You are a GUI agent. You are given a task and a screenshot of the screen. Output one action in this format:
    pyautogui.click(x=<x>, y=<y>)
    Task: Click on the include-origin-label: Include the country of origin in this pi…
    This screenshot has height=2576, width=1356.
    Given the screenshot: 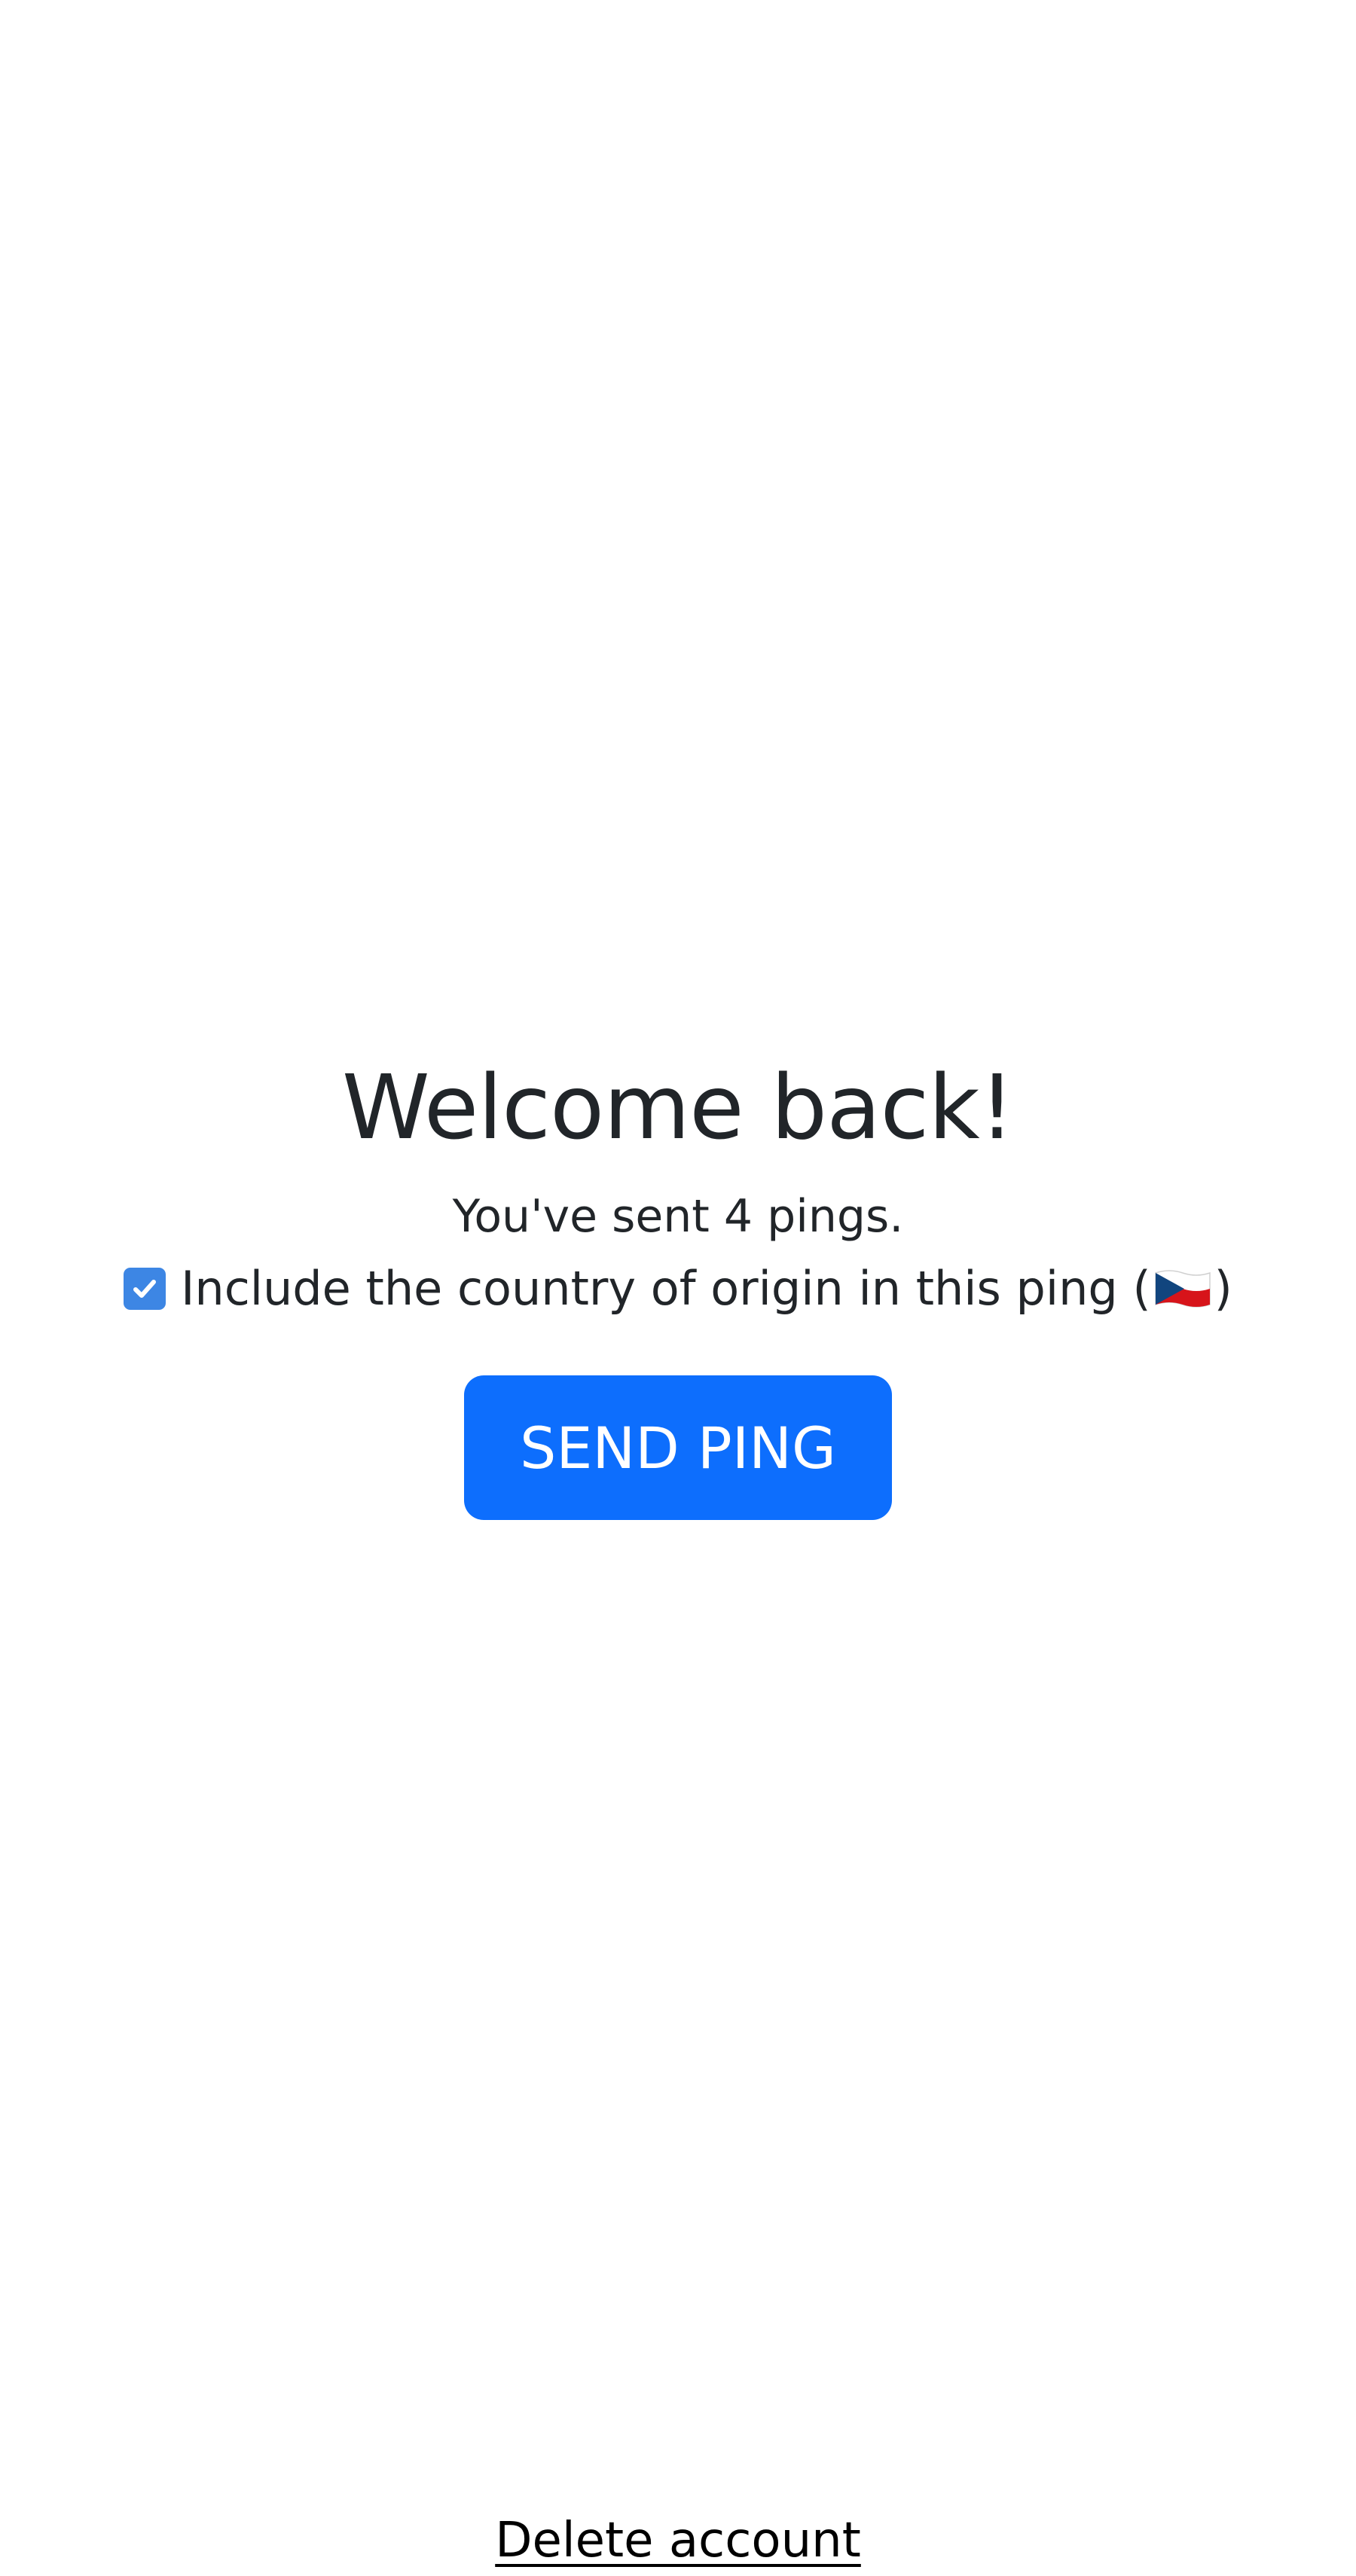 What is the action you would take?
    pyautogui.click(x=666, y=1288)
    